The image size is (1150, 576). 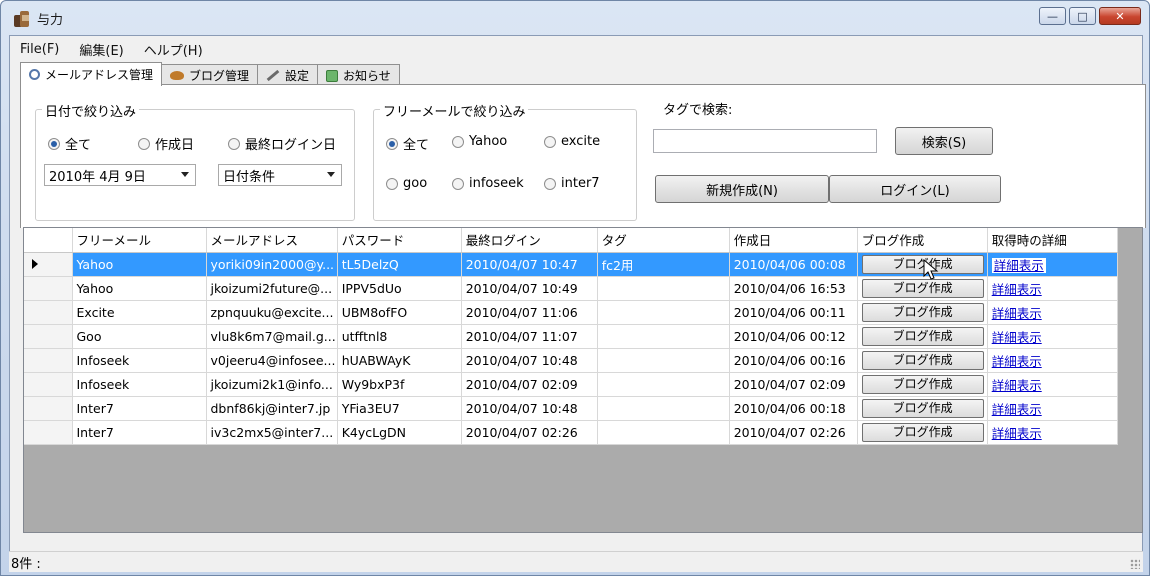 What do you see at coordinates (288, 75) in the screenshot?
I see `tab-settings: 設定` at bounding box center [288, 75].